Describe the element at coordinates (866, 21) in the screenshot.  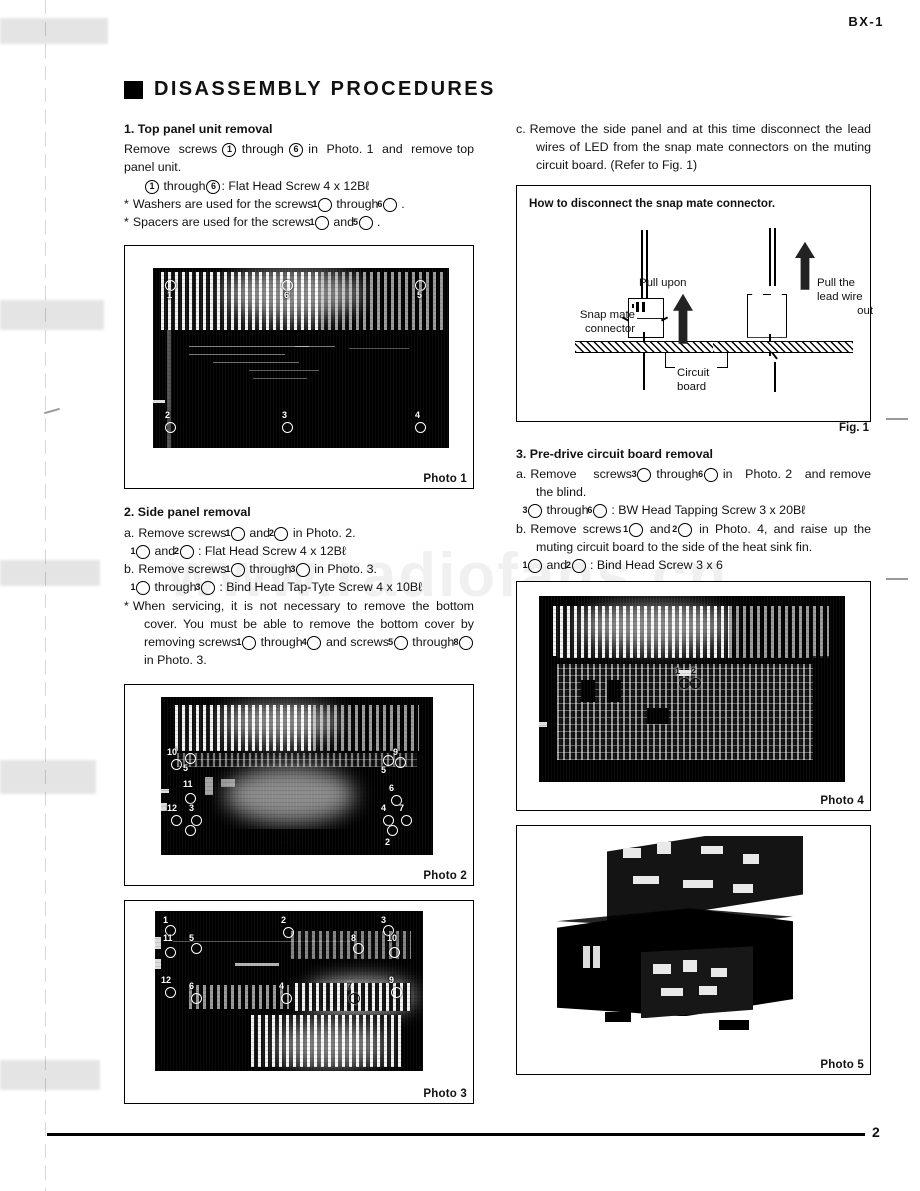
I see `model-header: BX-1` at that location.